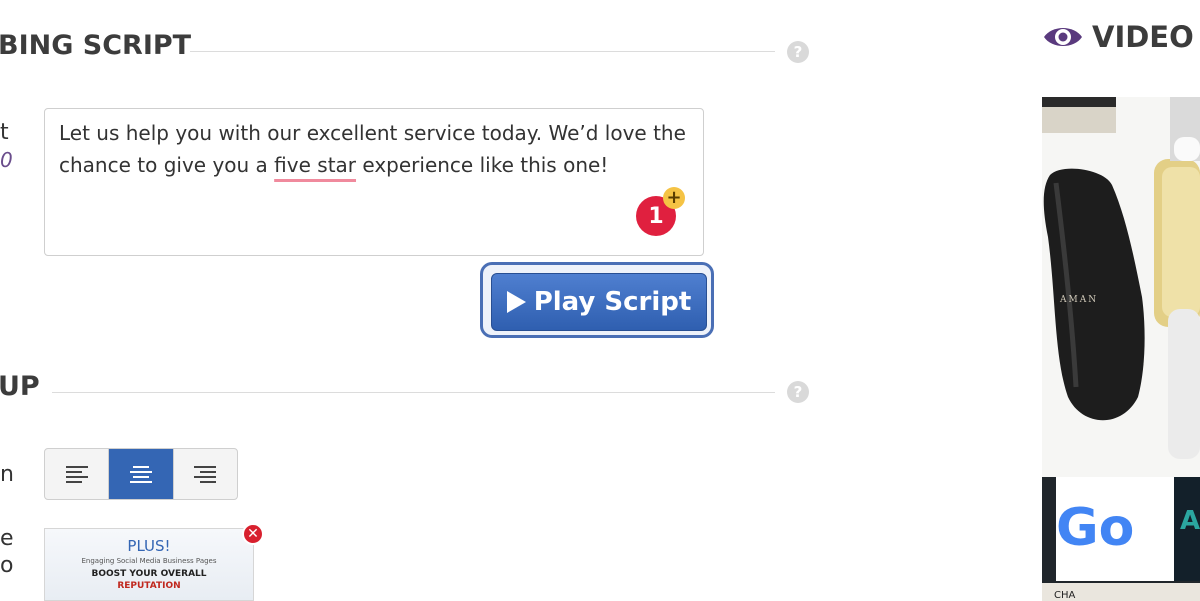 This screenshot has width=1200, height=601. What do you see at coordinates (7, 474) in the screenshot?
I see `alignment-label: n` at bounding box center [7, 474].